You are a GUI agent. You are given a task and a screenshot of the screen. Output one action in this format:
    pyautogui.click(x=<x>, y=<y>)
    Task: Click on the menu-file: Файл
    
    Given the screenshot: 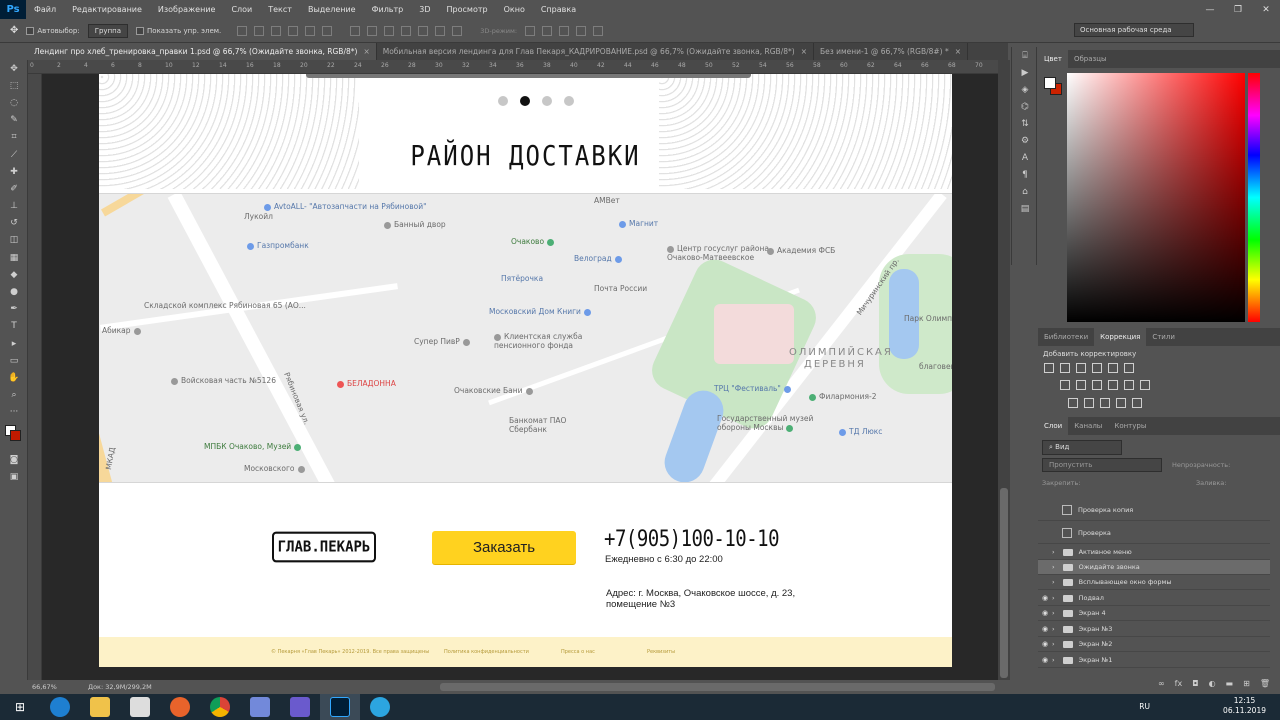 What is the action you would take?
    pyautogui.click(x=45, y=9)
    